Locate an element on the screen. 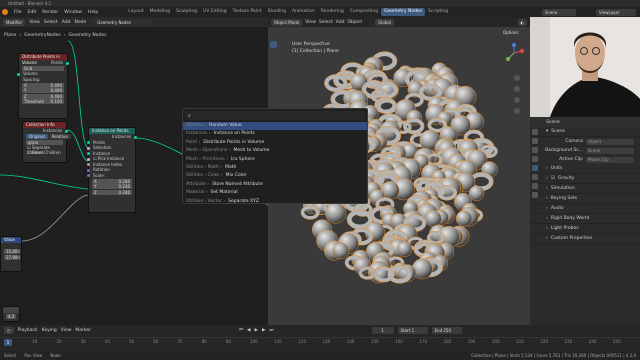  vp-menu-view: View is located at coordinates (310, 22).